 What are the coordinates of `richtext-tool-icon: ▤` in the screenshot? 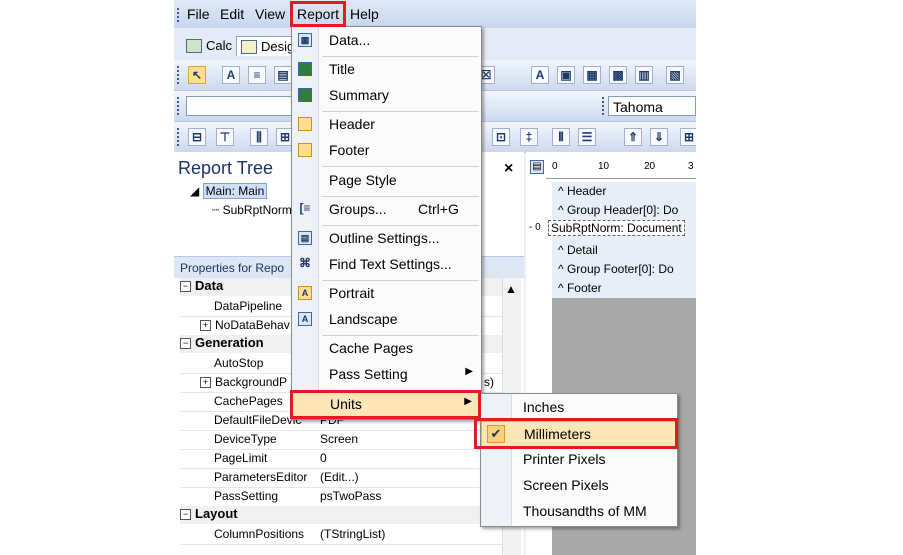 It's located at (283, 75).